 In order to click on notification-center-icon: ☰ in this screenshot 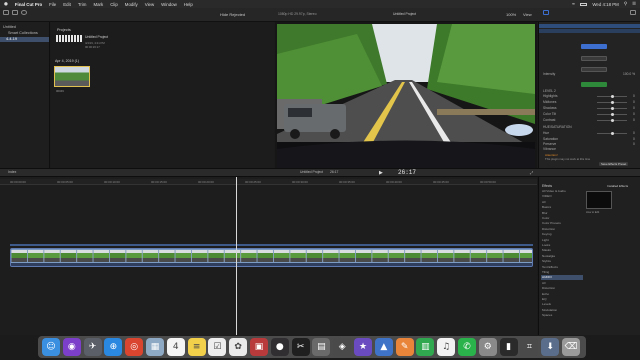, I will do `click(634, 4)`.